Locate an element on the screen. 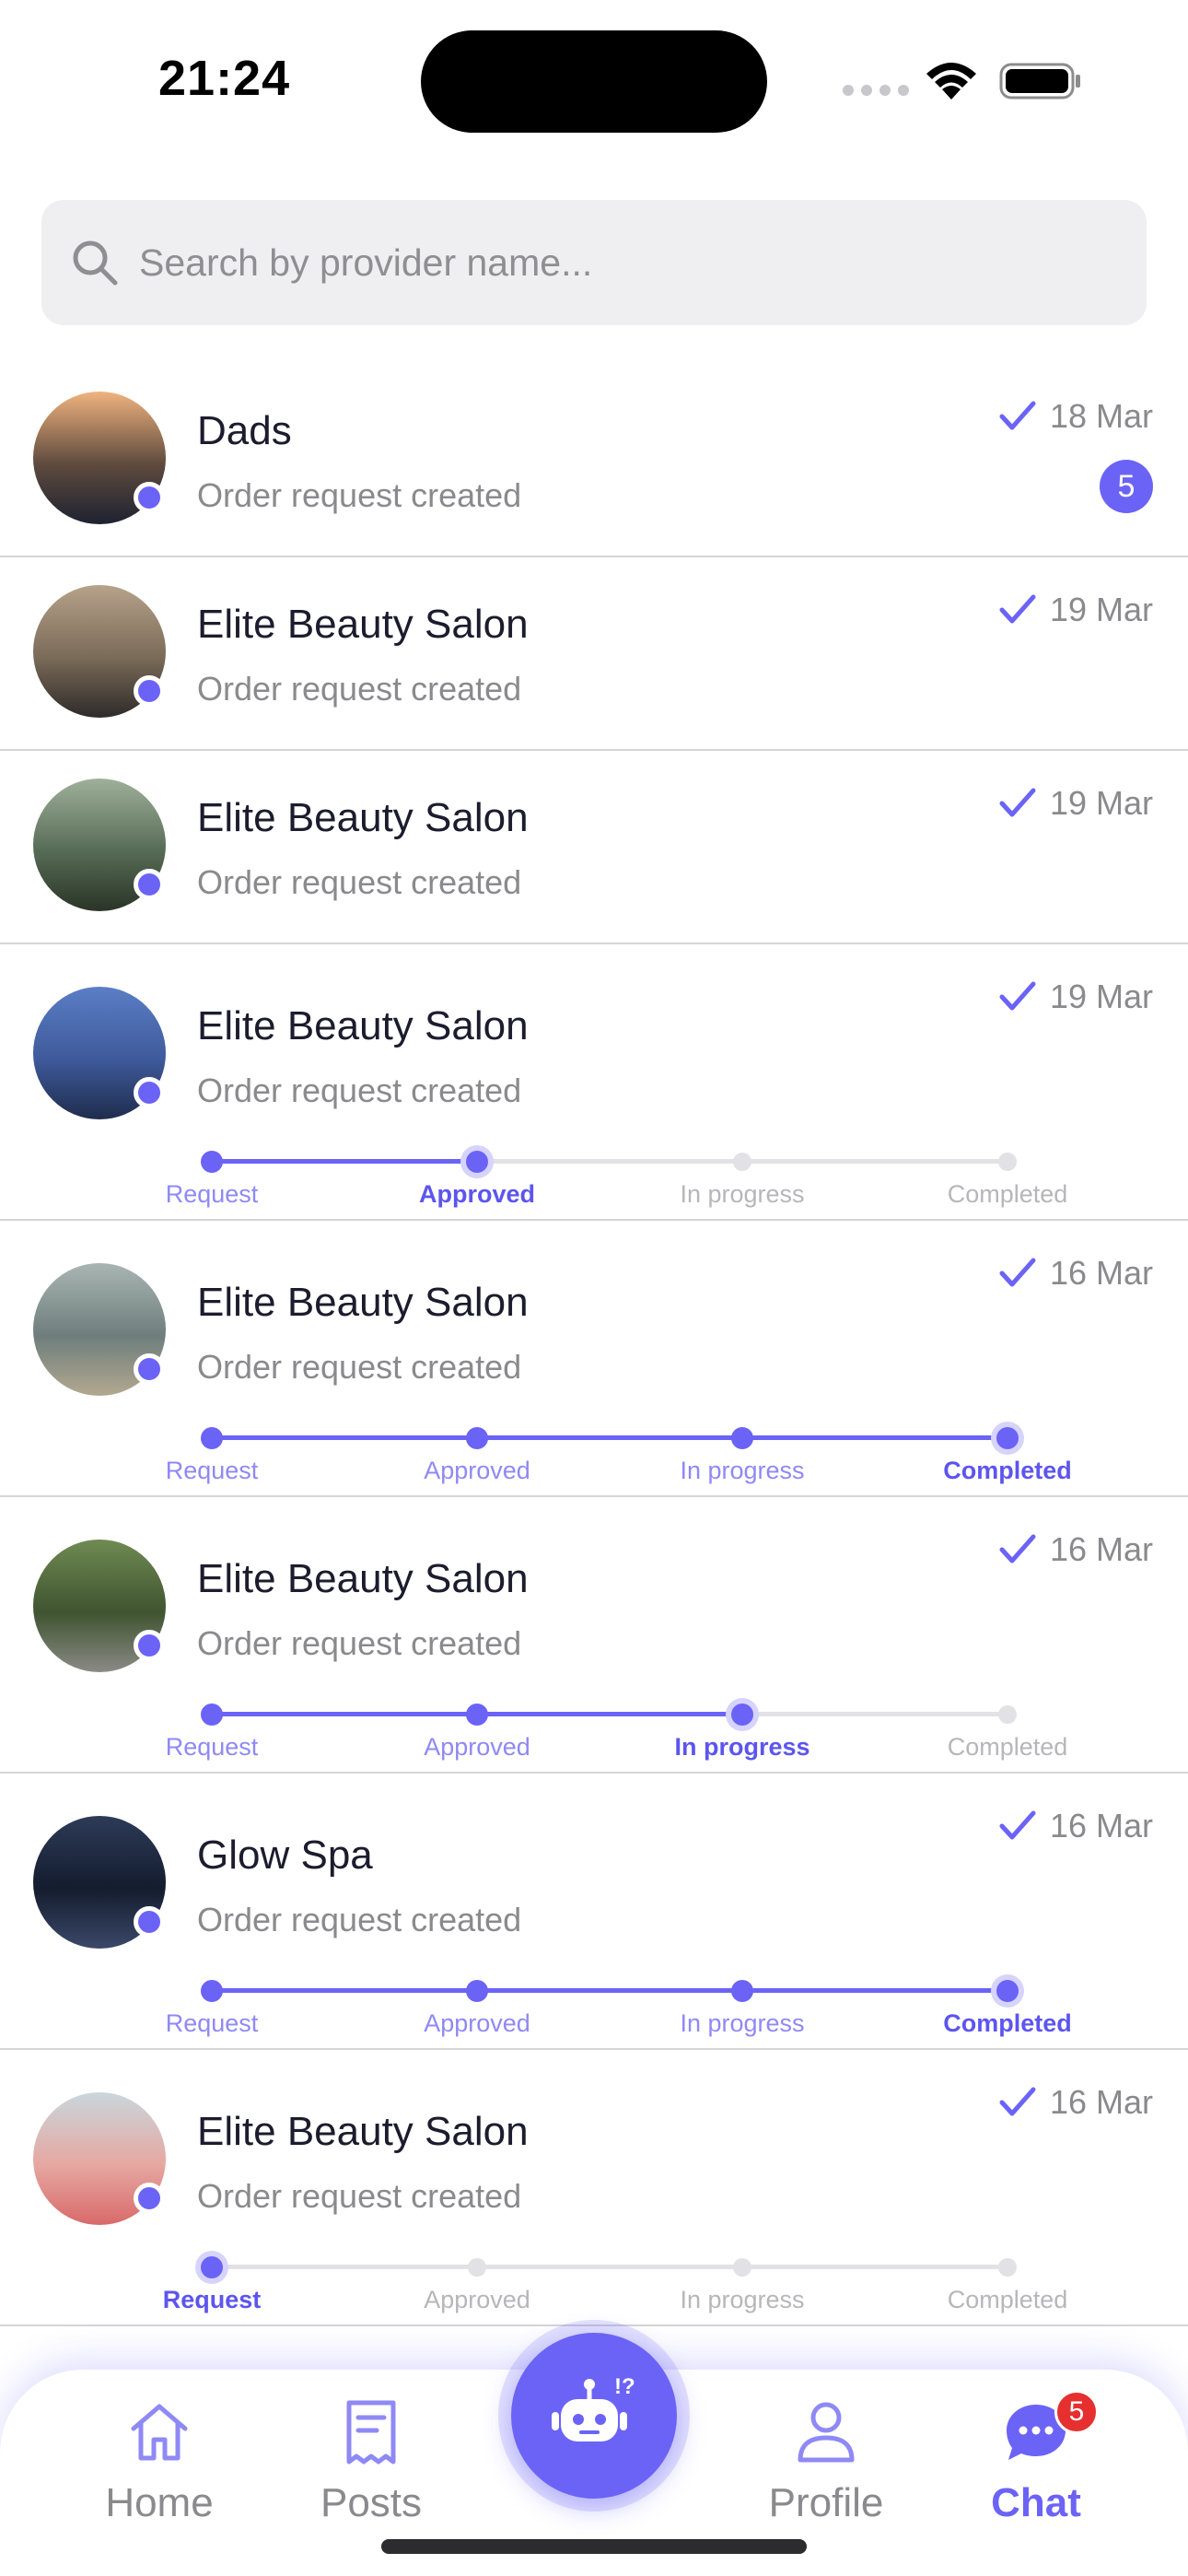  provider-name: Glow Spa is located at coordinates (285, 1855).